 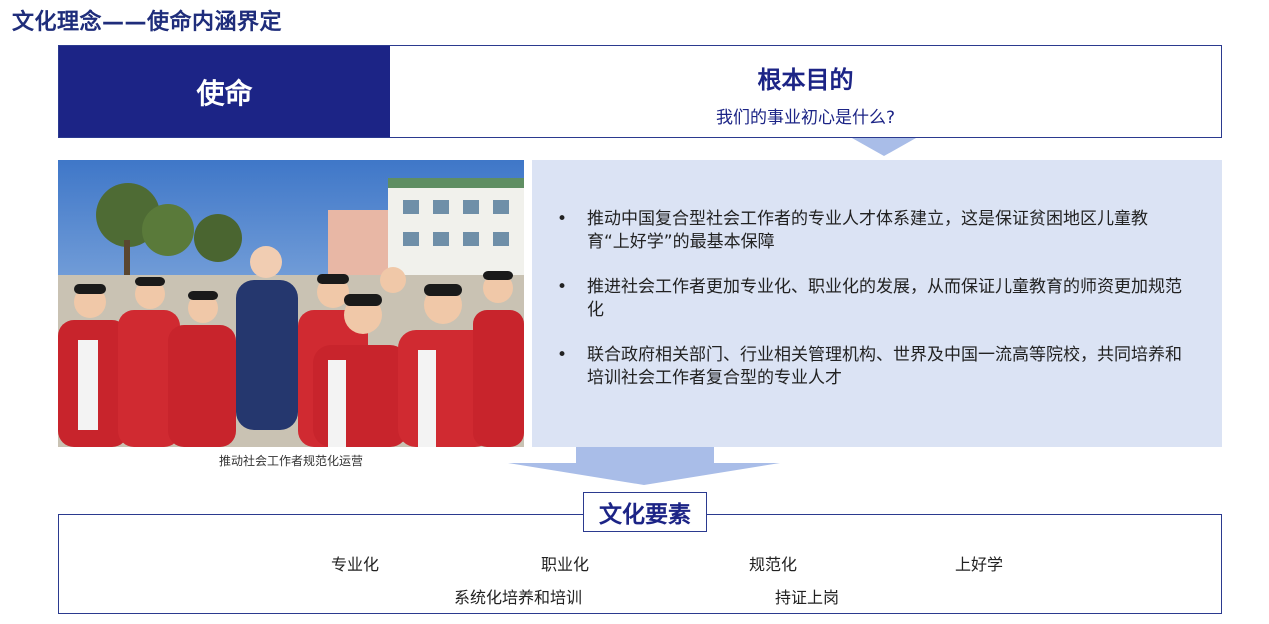 What do you see at coordinates (807, 597) in the screenshot?
I see `element-item: 持证上岗` at bounding box center [807, 597].